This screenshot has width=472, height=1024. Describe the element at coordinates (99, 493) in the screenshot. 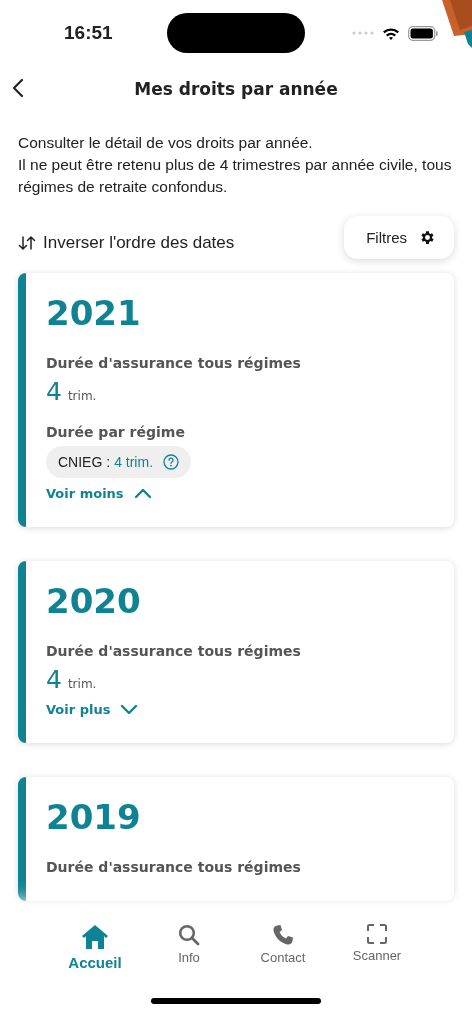

I see `show-less-link: Voir moins` at that location.